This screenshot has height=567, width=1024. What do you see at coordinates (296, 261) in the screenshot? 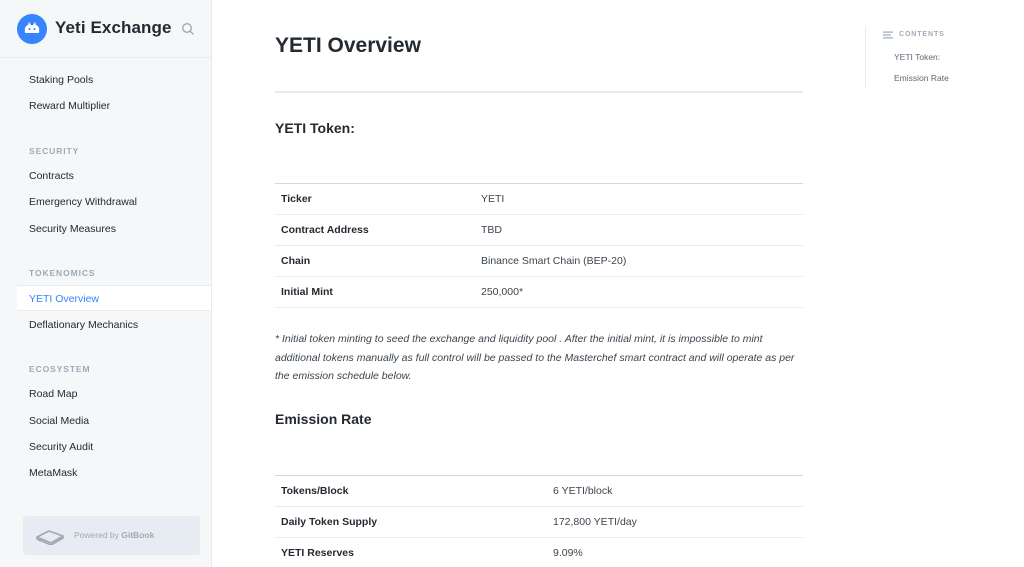
I see `table-key: Chain` at bounding box center [296, 261].